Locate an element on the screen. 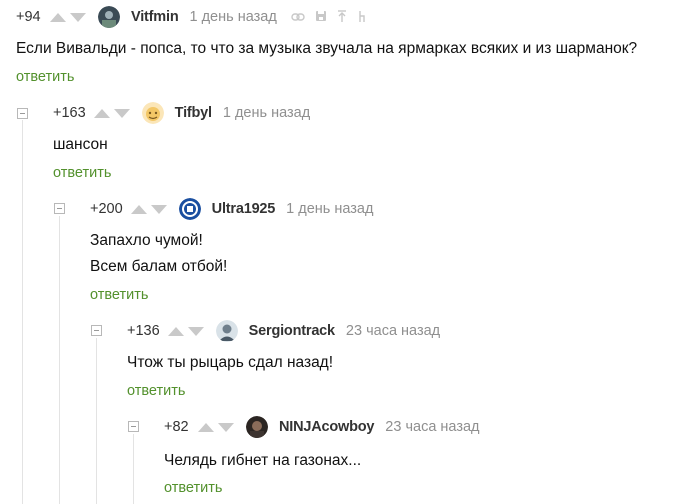  comment-rating: +136 is located at coordinates (143, 331).